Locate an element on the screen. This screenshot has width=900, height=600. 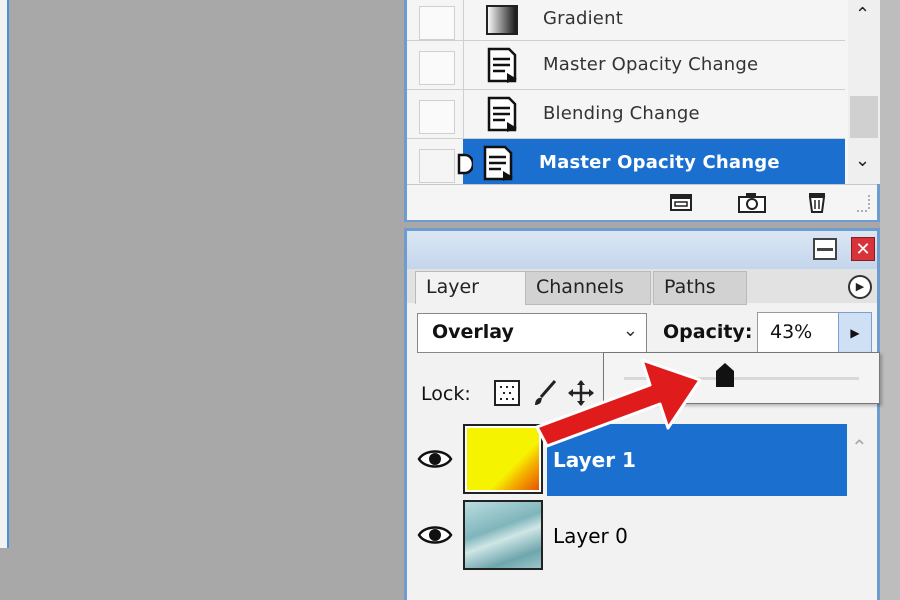
opacity-slider-popup is located at coordinates (741, 378).